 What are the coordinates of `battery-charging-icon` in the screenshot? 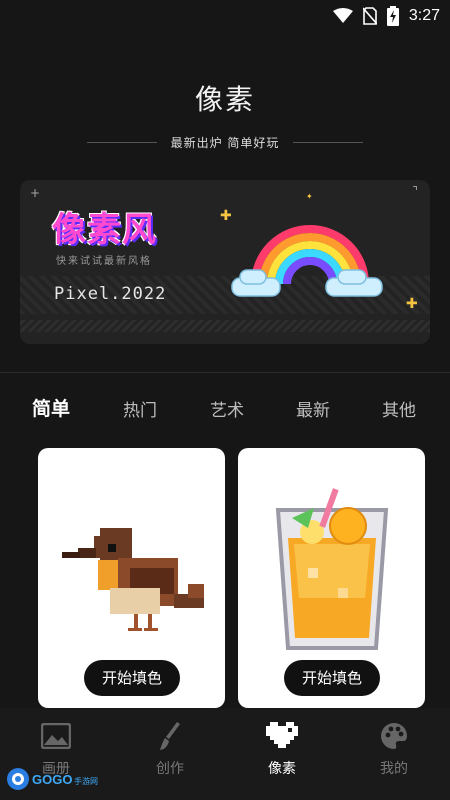 It's located at (392, 16).